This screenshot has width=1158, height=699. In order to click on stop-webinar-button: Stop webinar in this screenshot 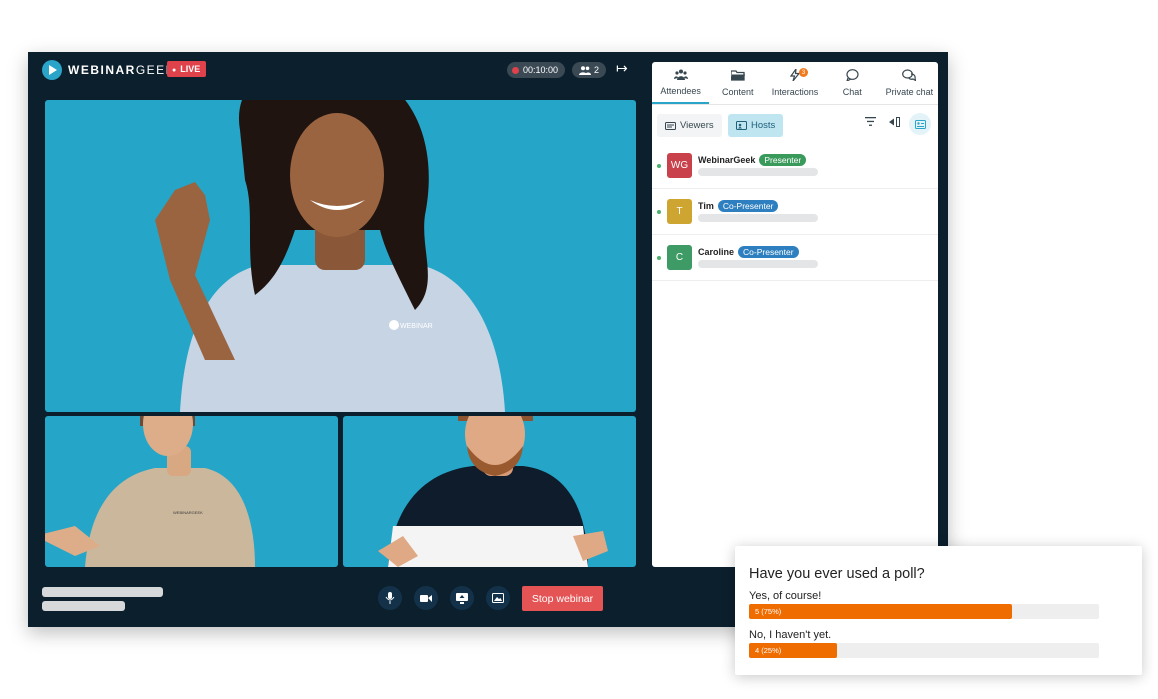, I will do `click(562, 598)`.